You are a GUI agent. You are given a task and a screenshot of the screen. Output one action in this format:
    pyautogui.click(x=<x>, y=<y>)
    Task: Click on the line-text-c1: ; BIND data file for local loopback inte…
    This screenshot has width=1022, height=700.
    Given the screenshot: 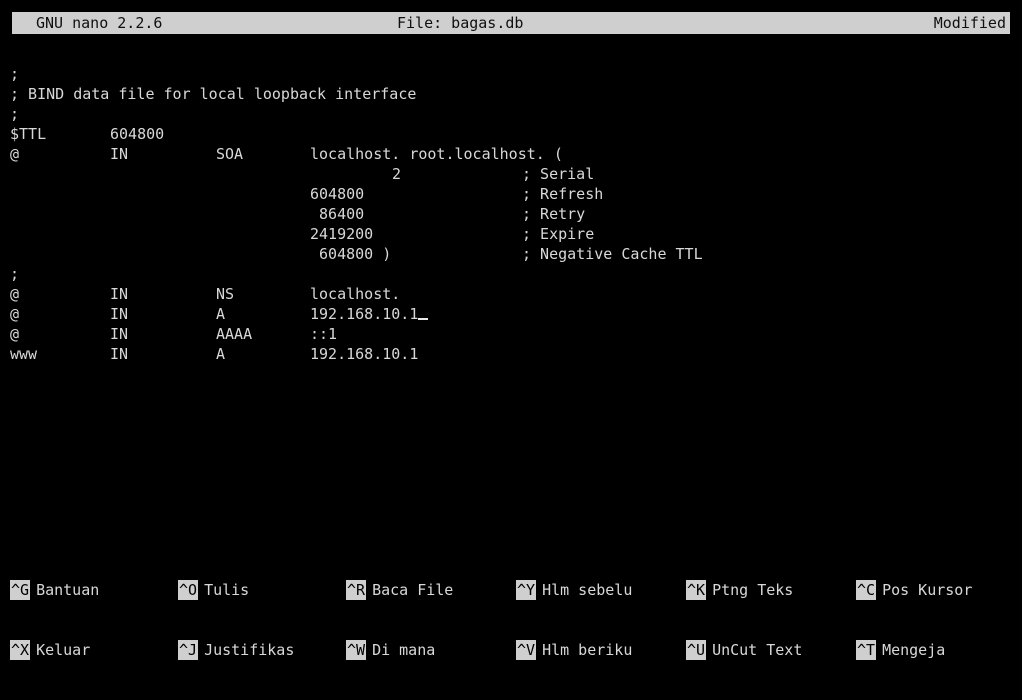 What is the action you would take?
    pyautogui.click(x=213, y=94)
    